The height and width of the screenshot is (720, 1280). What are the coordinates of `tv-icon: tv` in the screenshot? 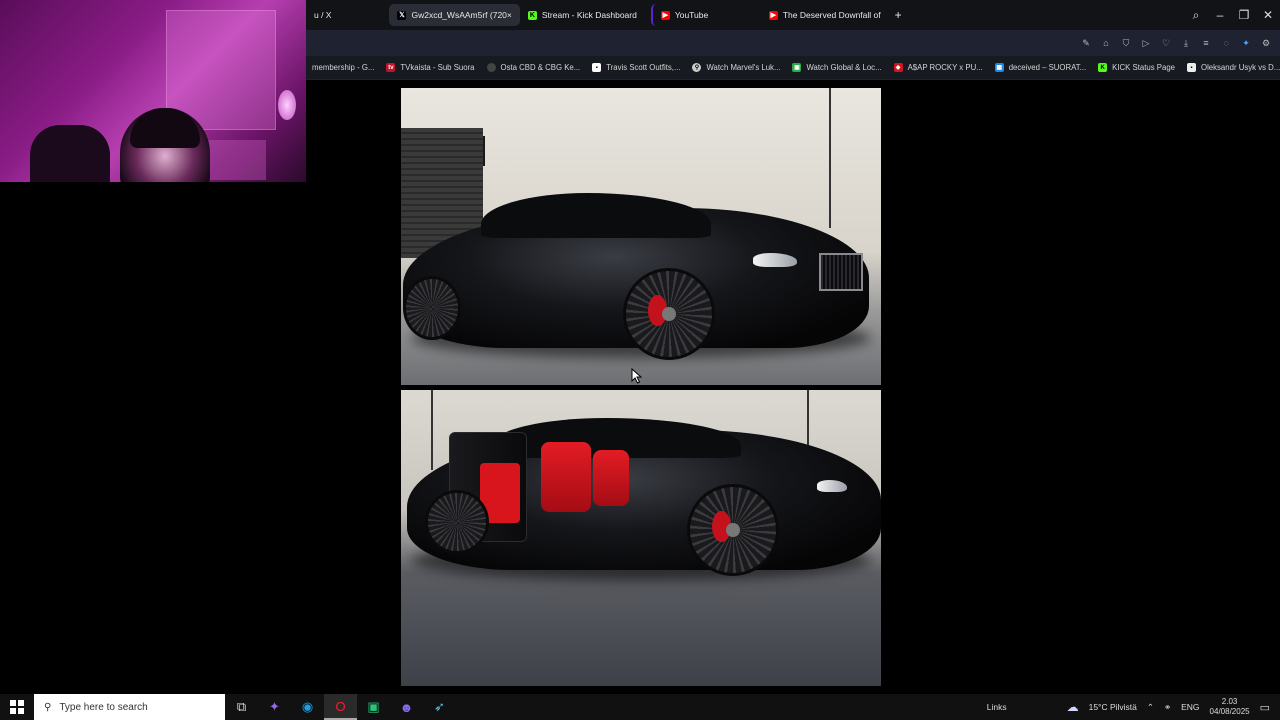 It's located at (391, 67).